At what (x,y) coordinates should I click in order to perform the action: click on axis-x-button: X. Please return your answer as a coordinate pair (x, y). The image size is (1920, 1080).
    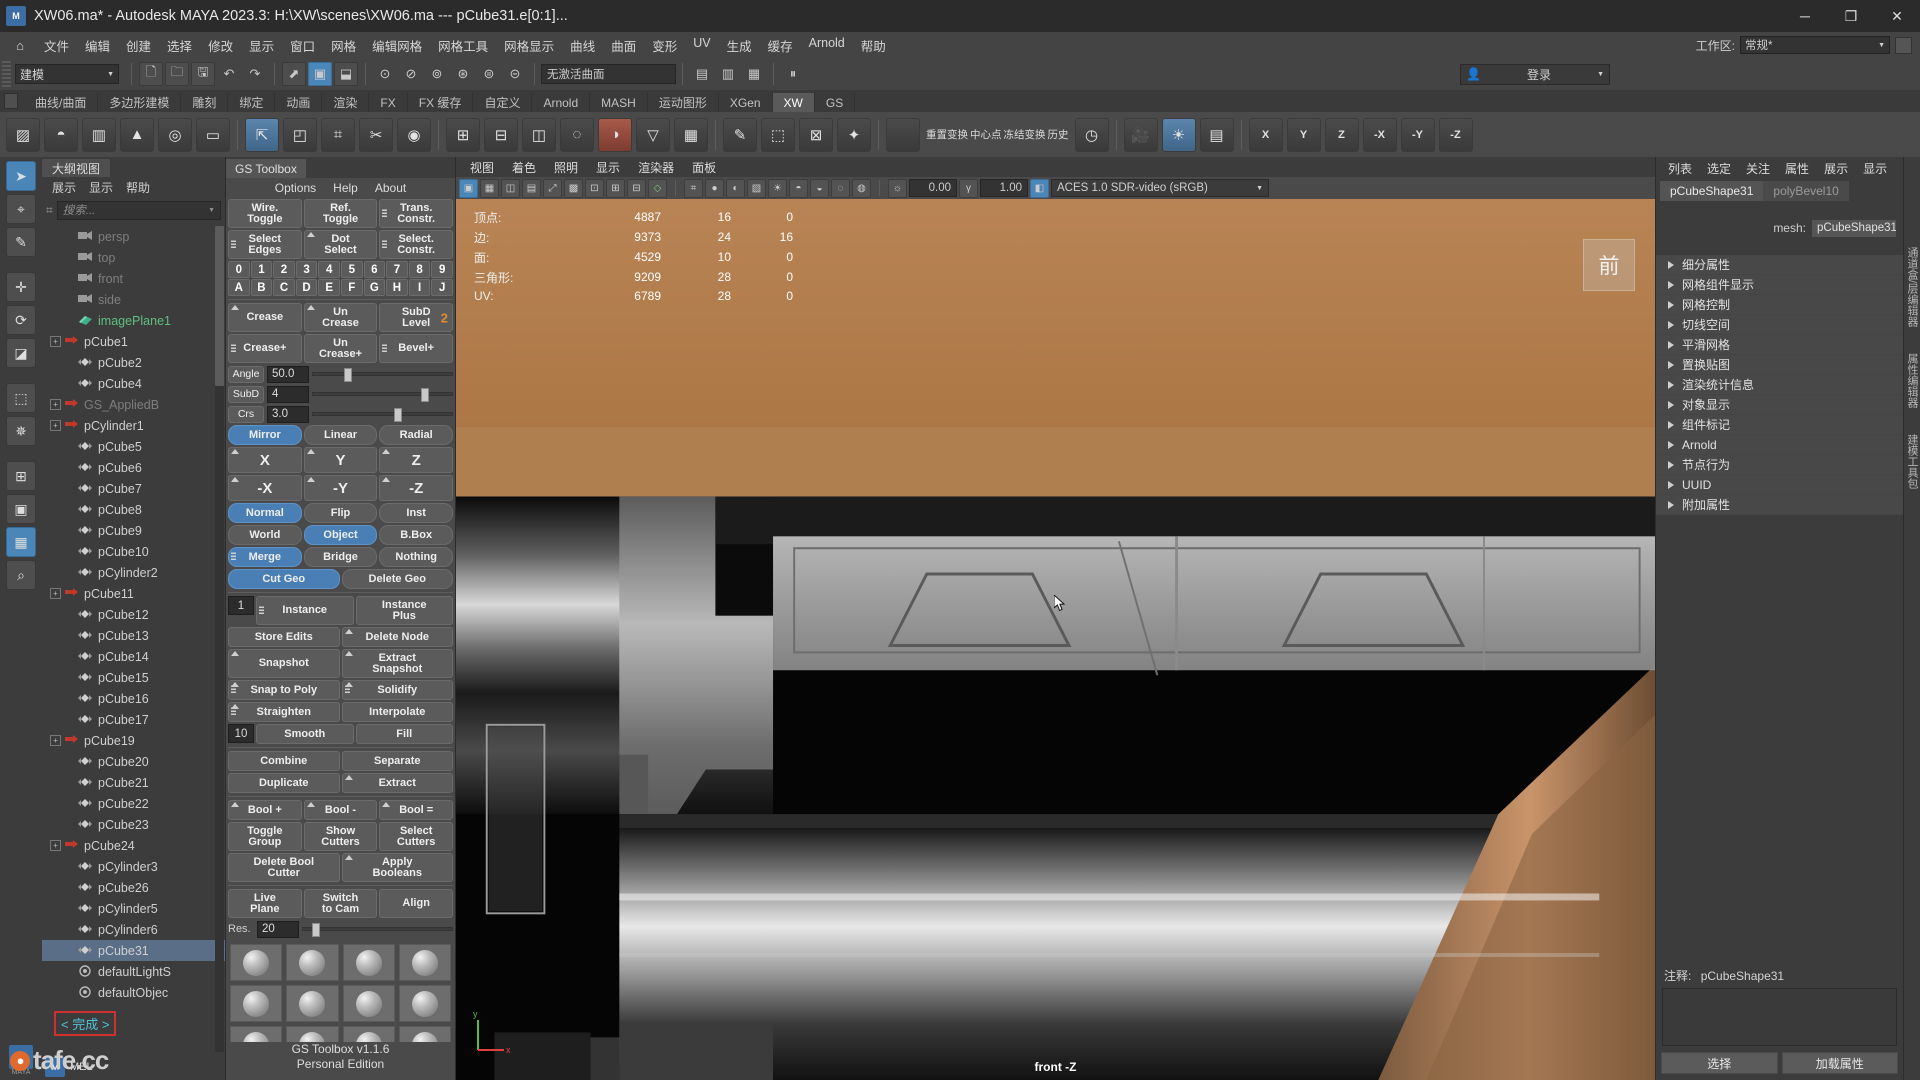
    Looking at the image, I should click on (265, 460).